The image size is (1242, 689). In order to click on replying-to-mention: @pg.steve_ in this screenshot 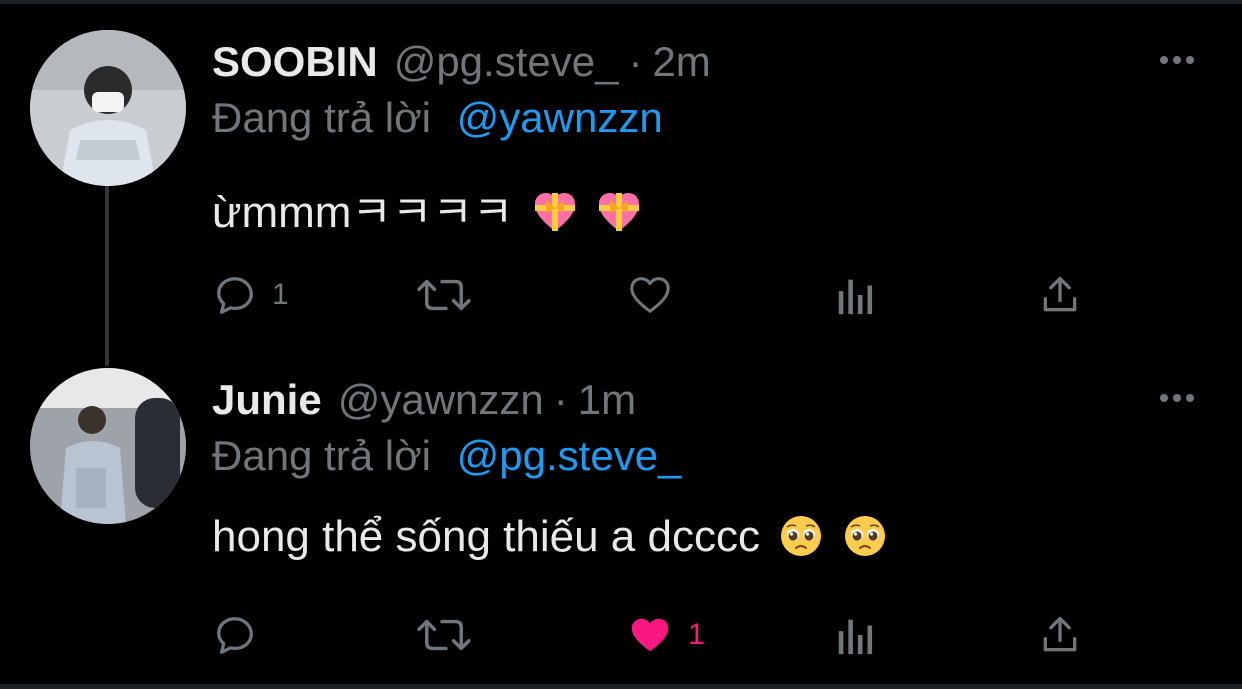, I will do `click(569, 455)`.